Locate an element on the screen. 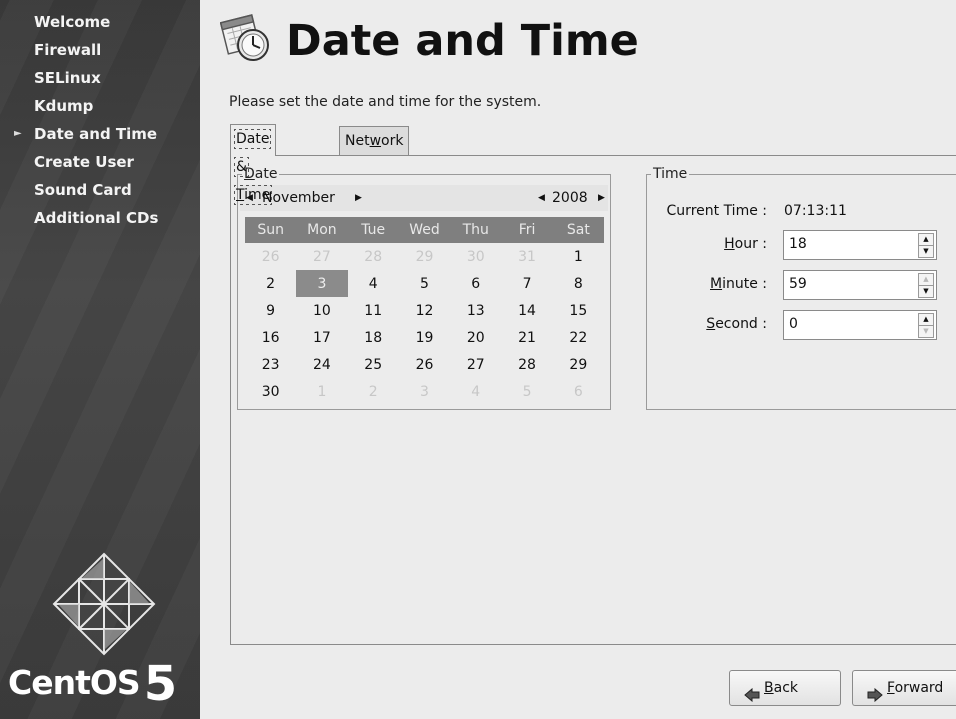  back-arrow-icon is located at coordinates (752, 692).